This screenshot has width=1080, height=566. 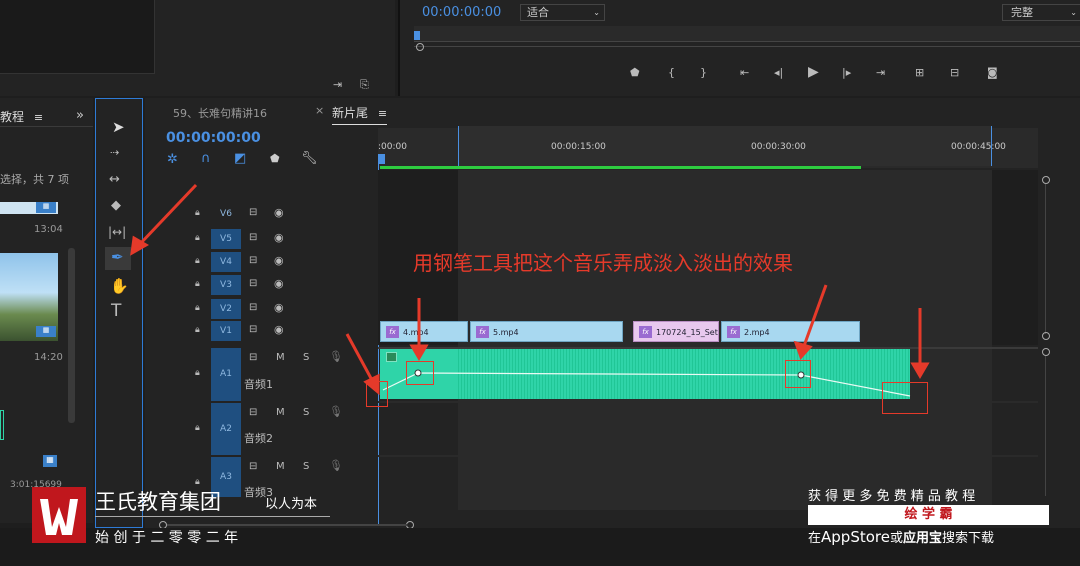 I want to click on company-name: 王氏教育集团, so click(x=158, y=502).